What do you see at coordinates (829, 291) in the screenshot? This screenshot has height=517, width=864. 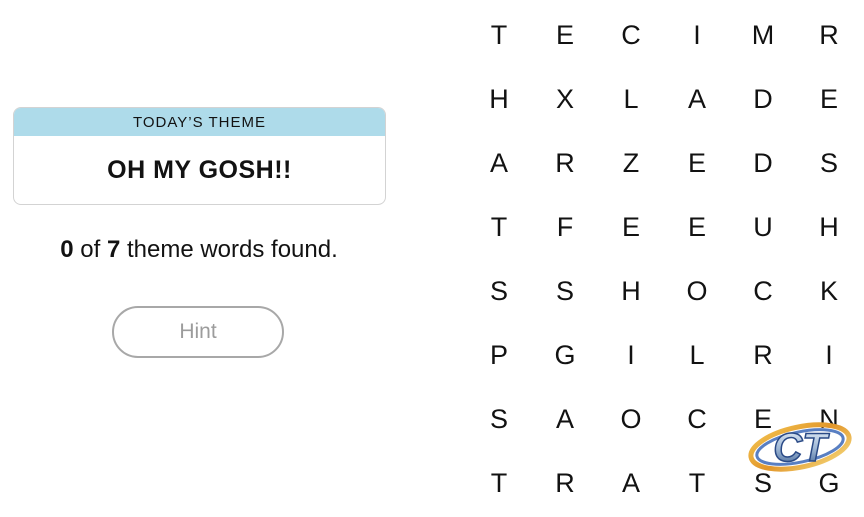 I see `letter-cell: K` at bounding box center [829, 291].